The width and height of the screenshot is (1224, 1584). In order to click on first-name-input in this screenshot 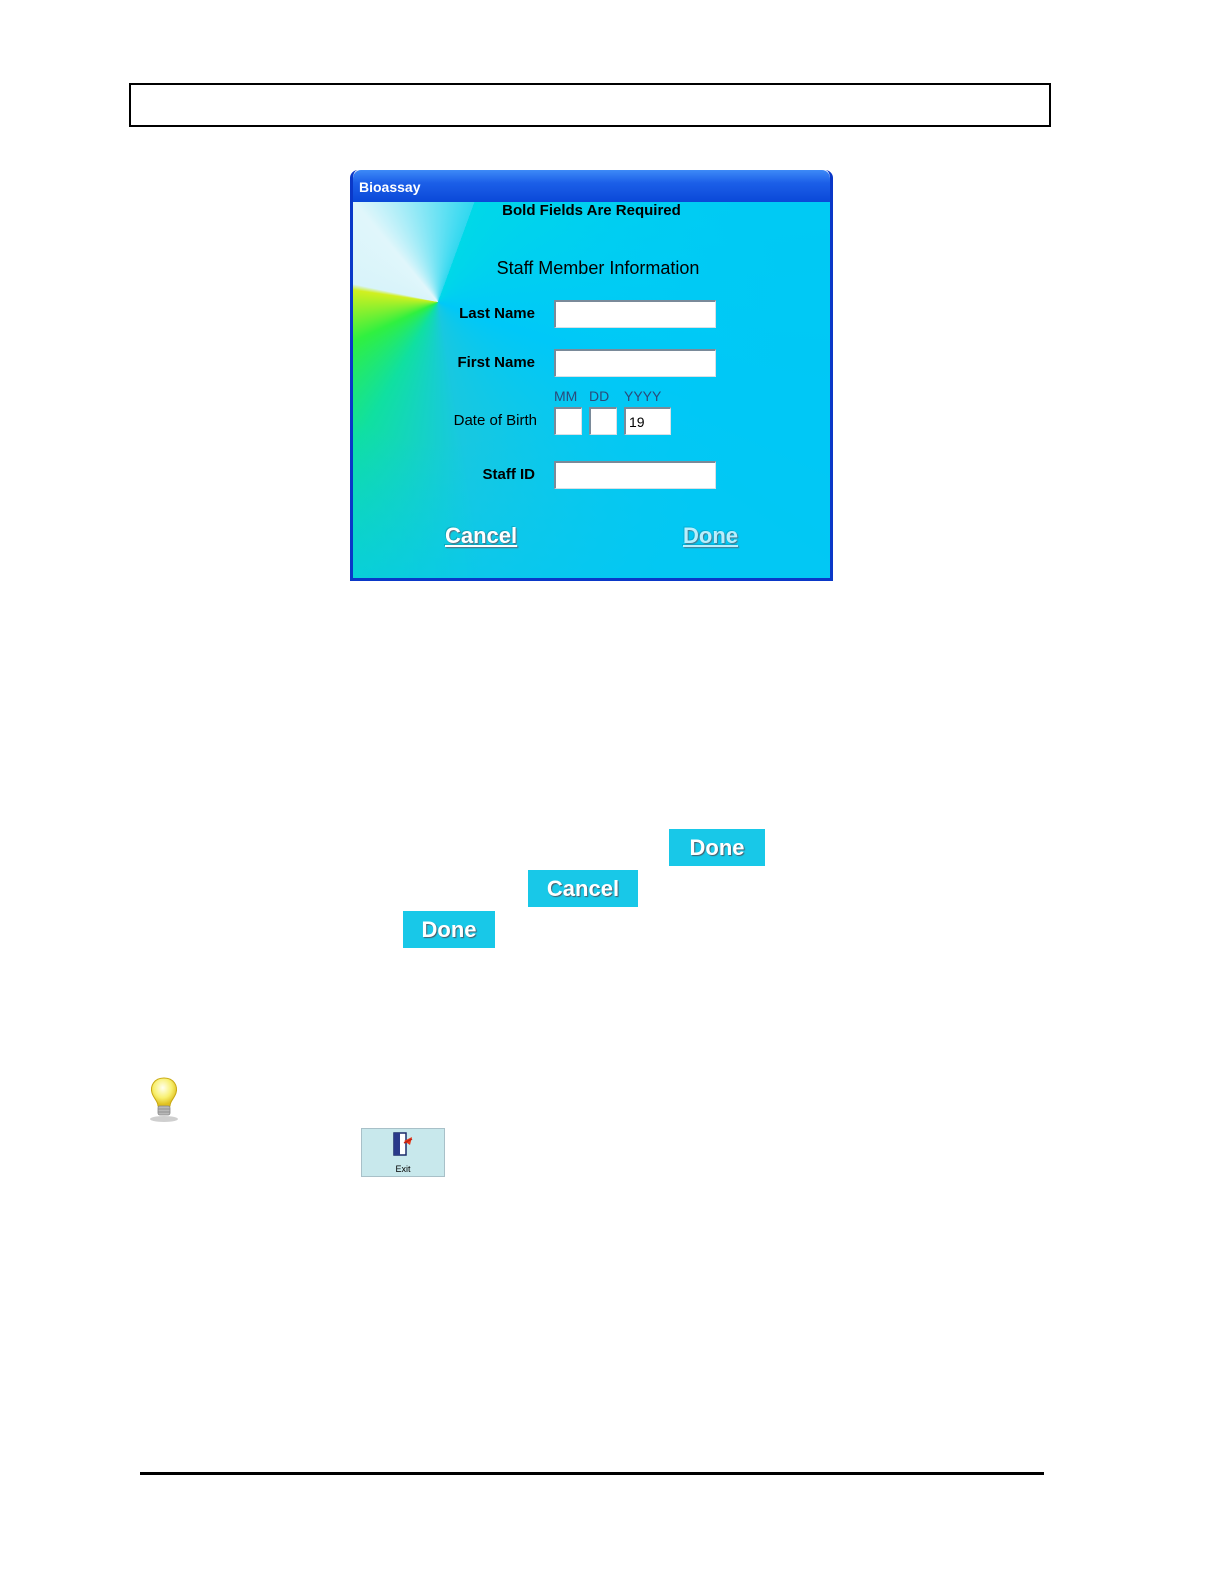, I will do `click(635, 363)`.